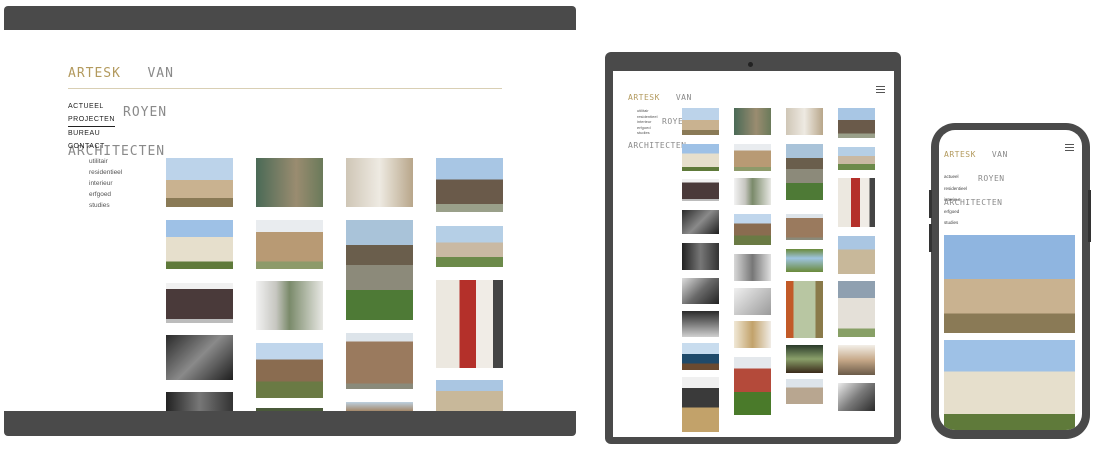  What do you see at coordinates (91, 133) in the screenshot?
I see `nav-item-bureau: BUREAU` at bounding box center [91, 133].